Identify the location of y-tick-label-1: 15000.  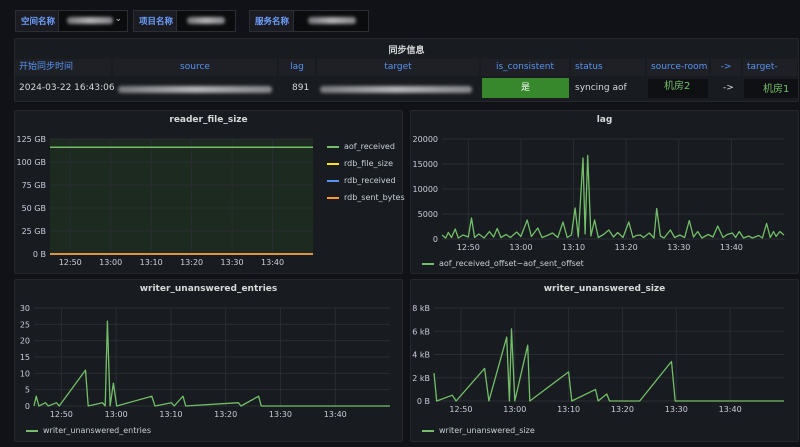
(425, 164).